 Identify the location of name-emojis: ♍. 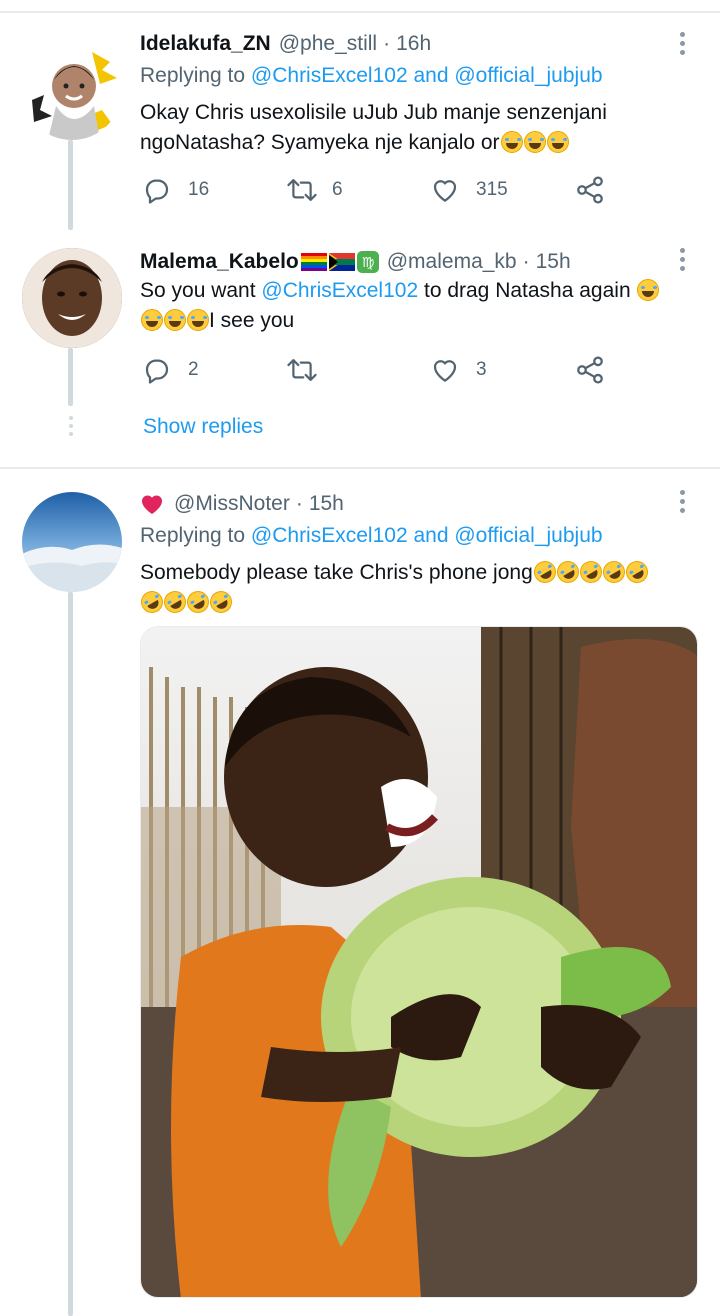
(339, 262).